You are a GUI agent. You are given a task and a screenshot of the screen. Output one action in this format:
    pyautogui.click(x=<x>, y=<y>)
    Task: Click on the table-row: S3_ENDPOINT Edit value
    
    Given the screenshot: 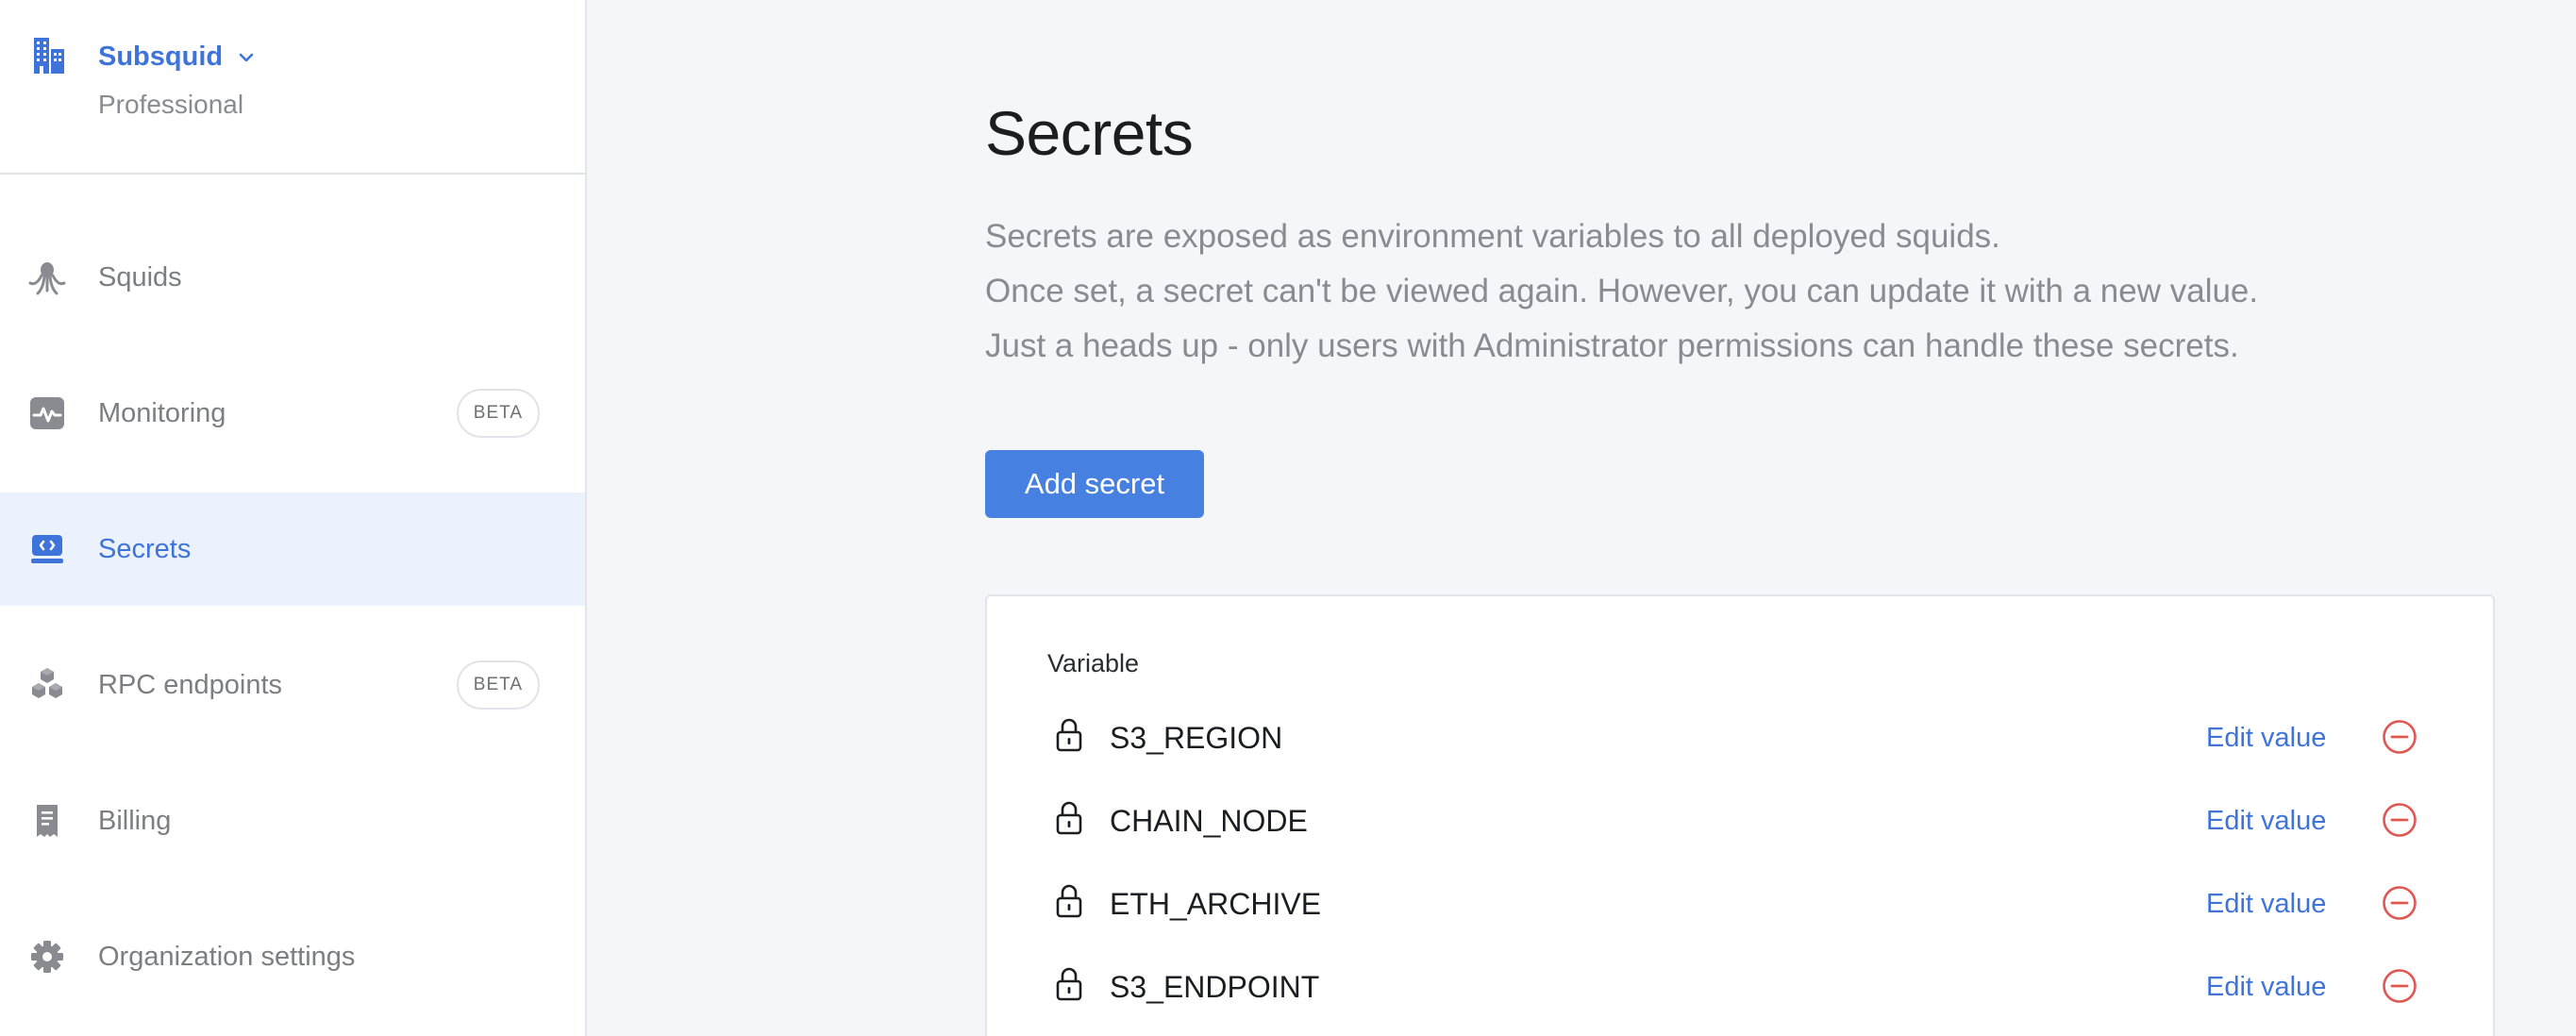 What is the action you would take?
    pyautogui.click(x=1740, y=992)
    